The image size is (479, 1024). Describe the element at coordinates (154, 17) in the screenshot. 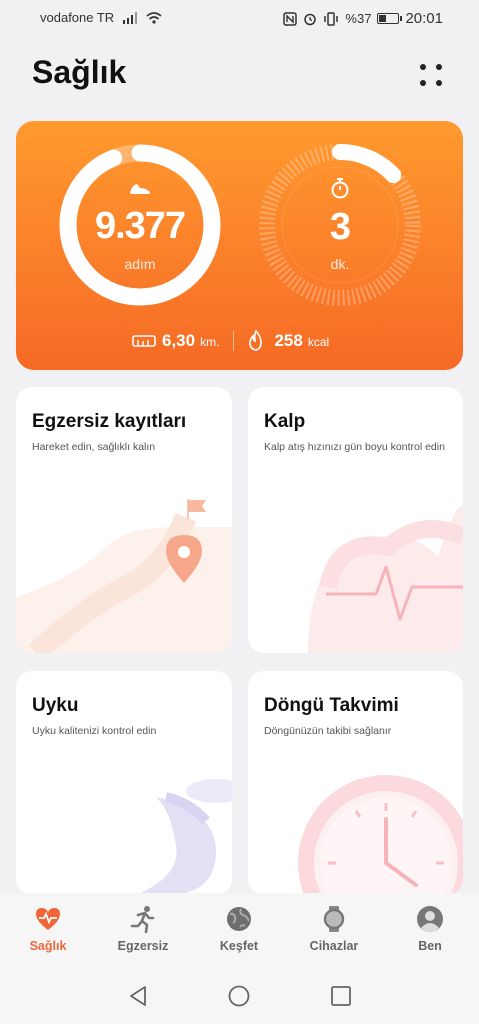

I see `wifi-icon` at that location.